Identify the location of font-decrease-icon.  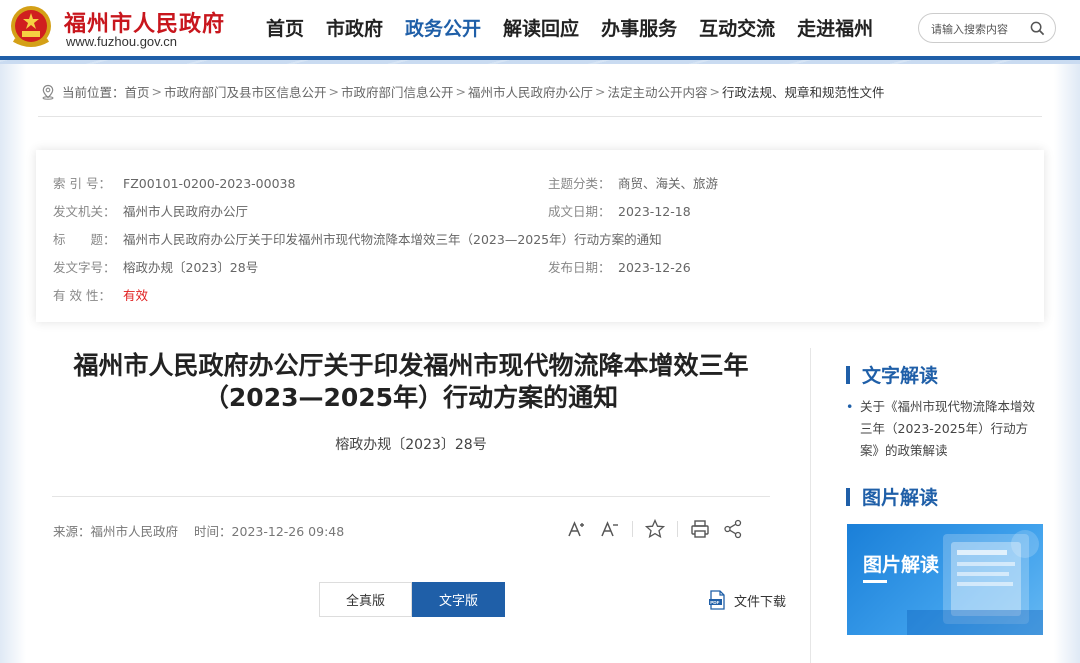
(610, 529).